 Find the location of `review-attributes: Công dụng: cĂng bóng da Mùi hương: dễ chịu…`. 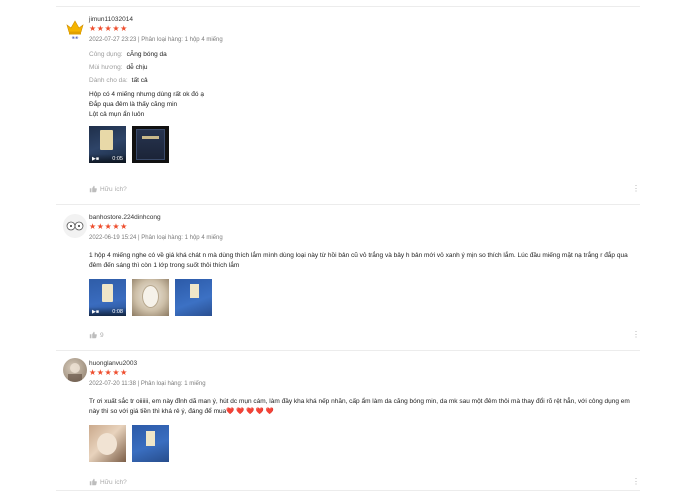

review-attributes: Công dụng: cĂng bóng da Mùi hương: dễ chịu… is located at coordinates (364, 68).